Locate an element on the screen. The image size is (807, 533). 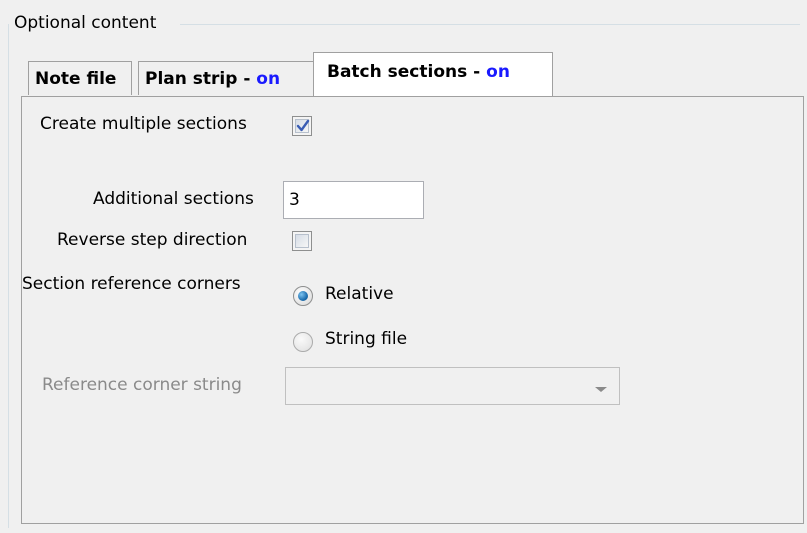
radio-selected-dot is located at coordinates (303, 296).